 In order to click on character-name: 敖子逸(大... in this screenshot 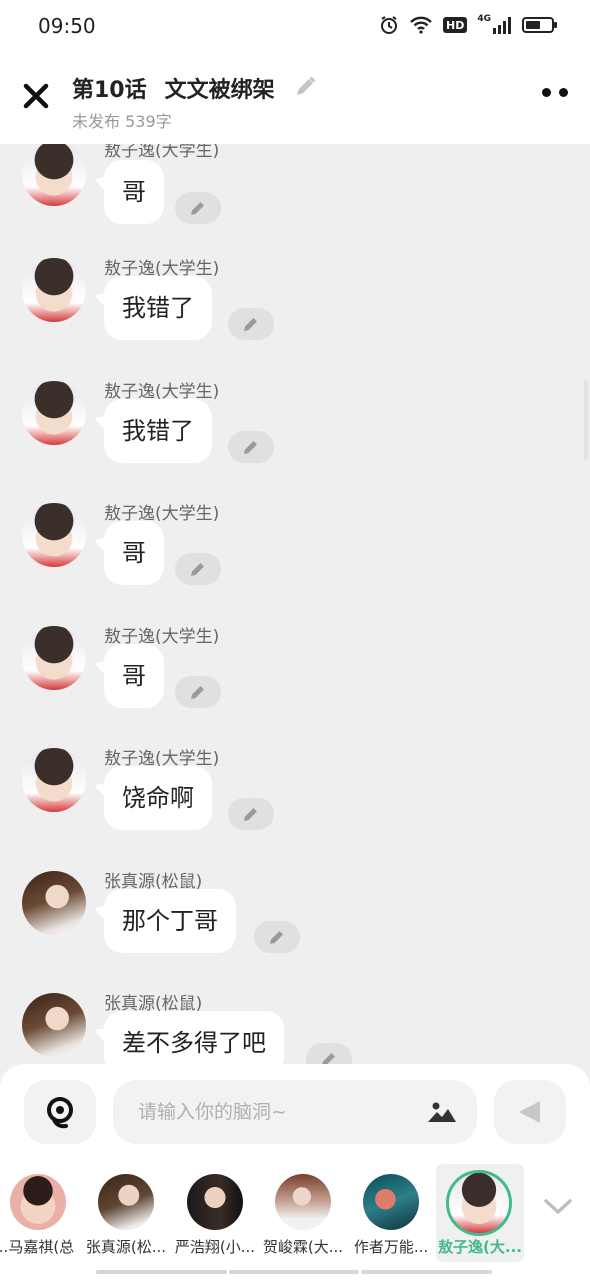, I will do `click(480, 1247)`.